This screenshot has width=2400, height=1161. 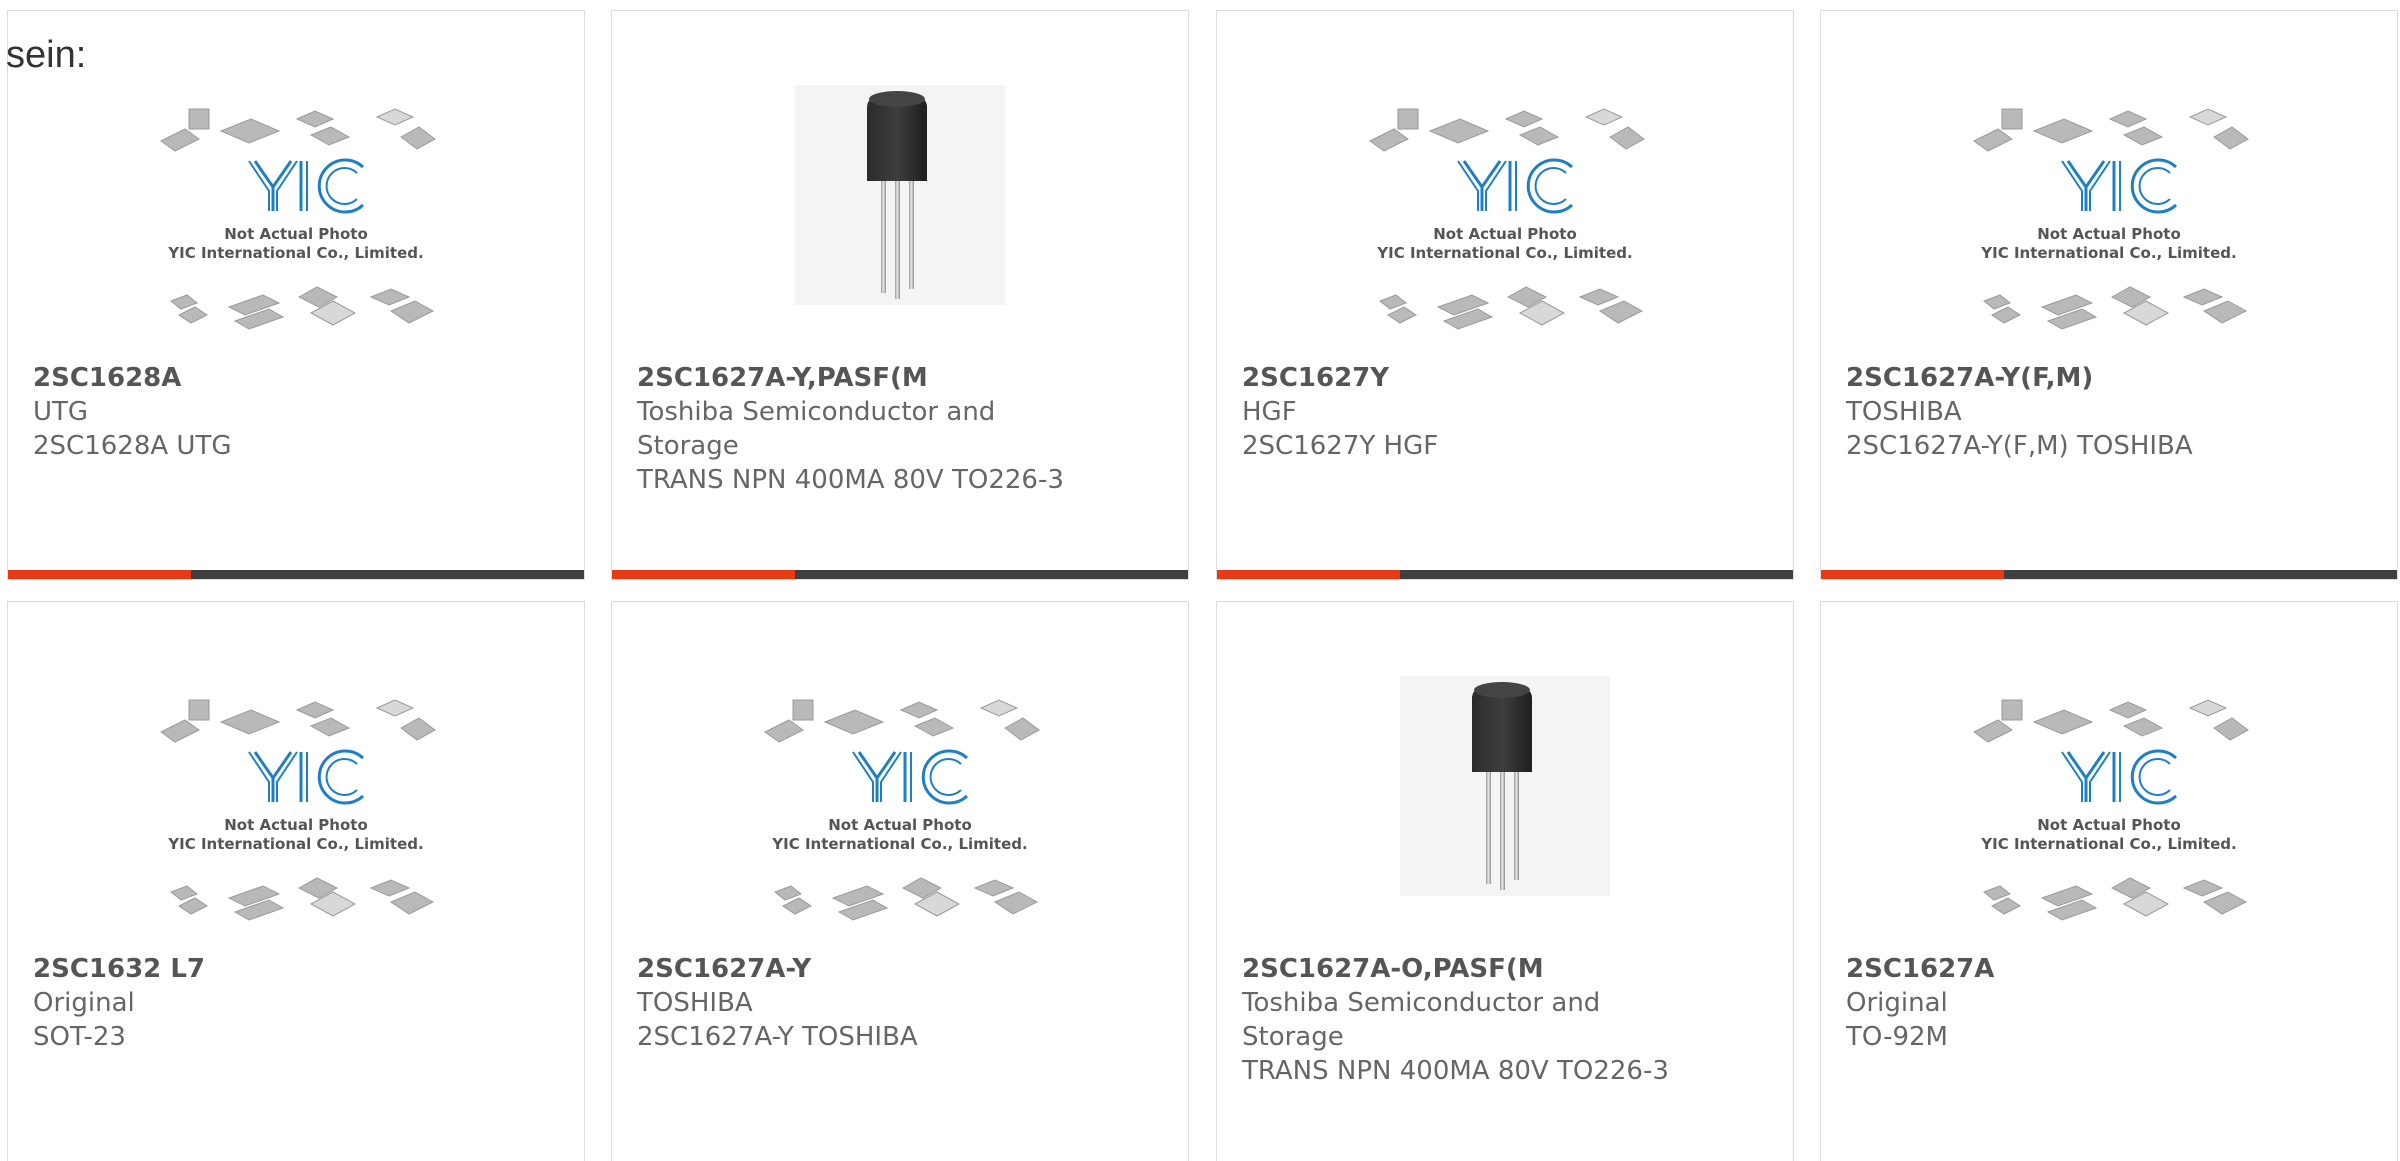 I want to click on product-detail-line: UTG, so click(x=61, y=412).